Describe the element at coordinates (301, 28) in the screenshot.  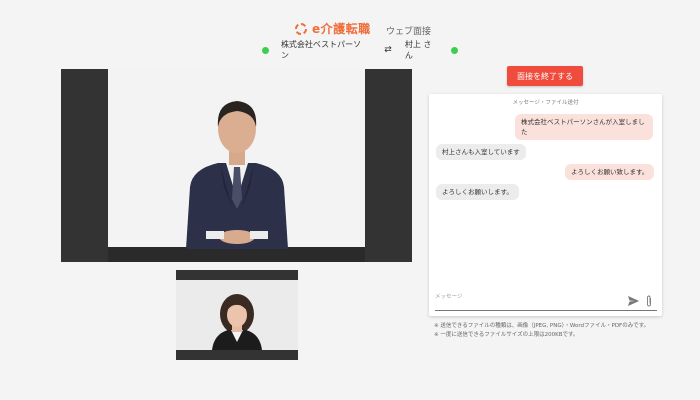
I see `logo-ring-icon` at that location.